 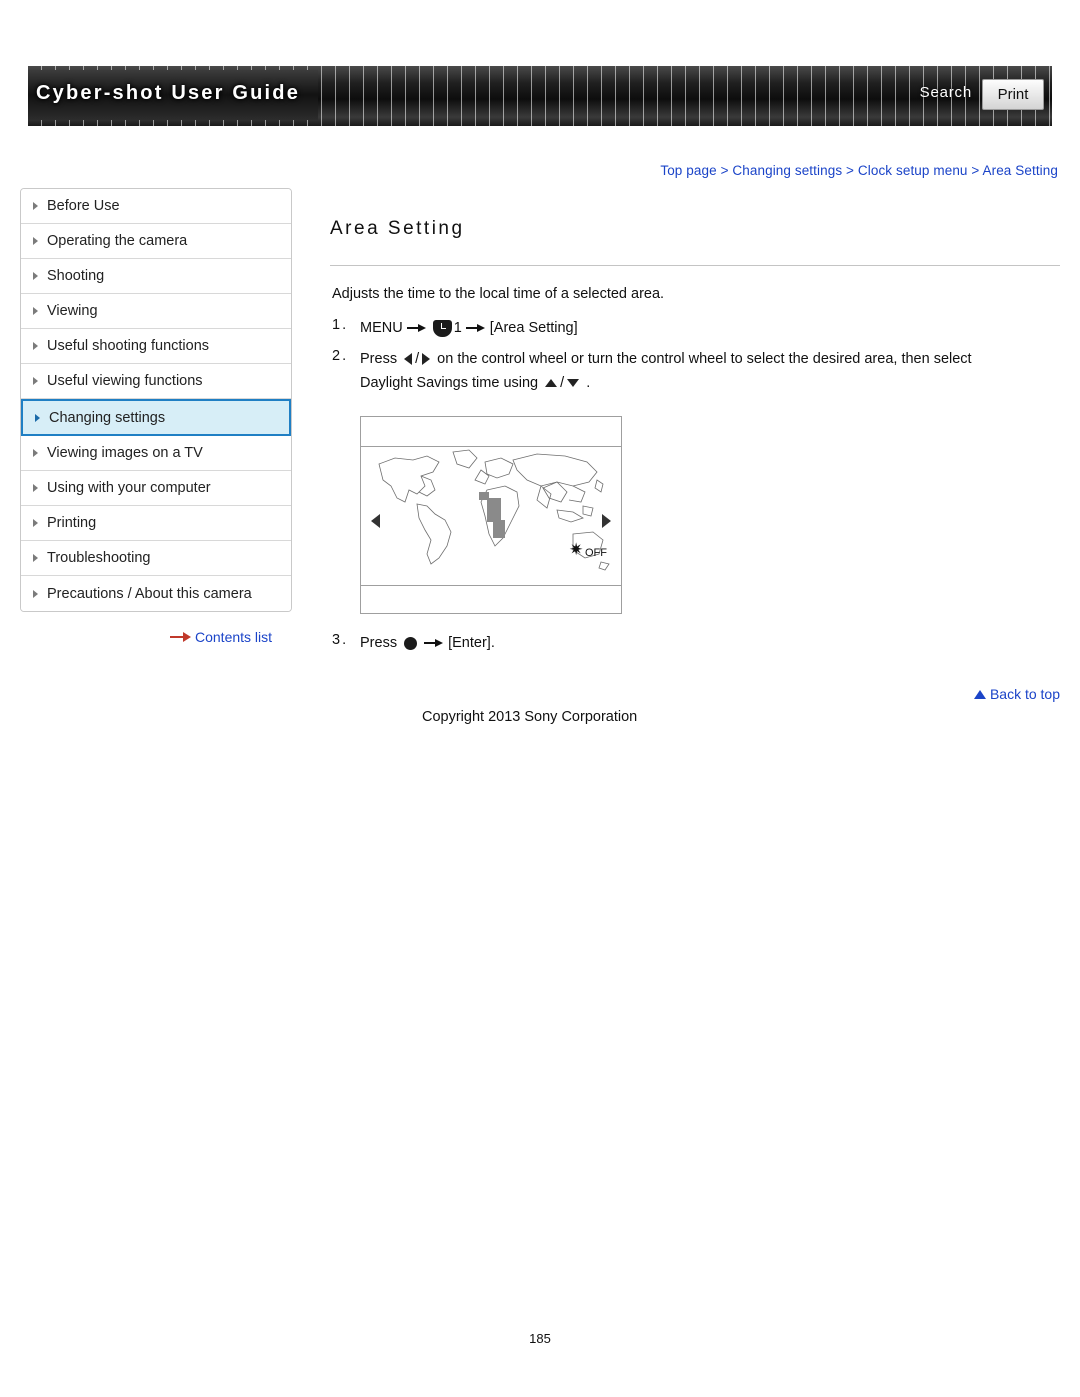 I want to click on step-3-enter-label: [Enter]., so click(x=471, y=643).